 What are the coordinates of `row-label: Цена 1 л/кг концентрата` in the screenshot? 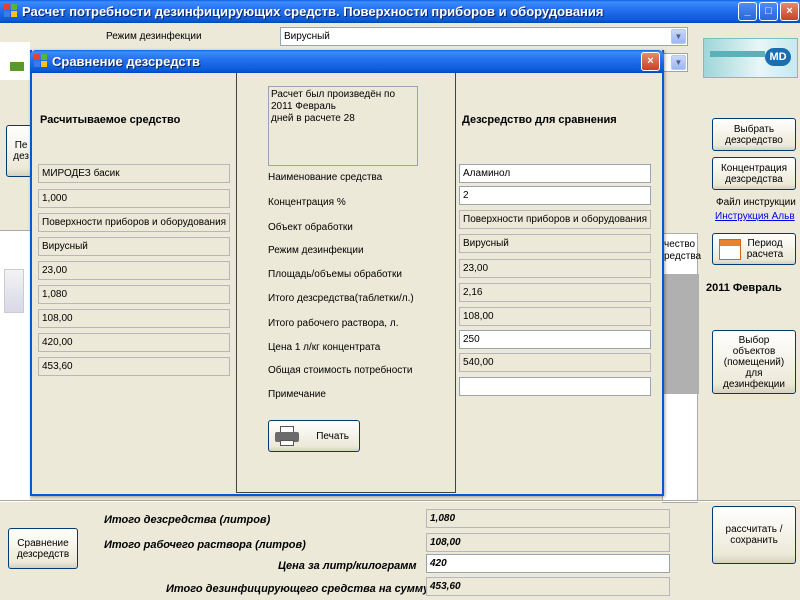 It's located at (324, 347).